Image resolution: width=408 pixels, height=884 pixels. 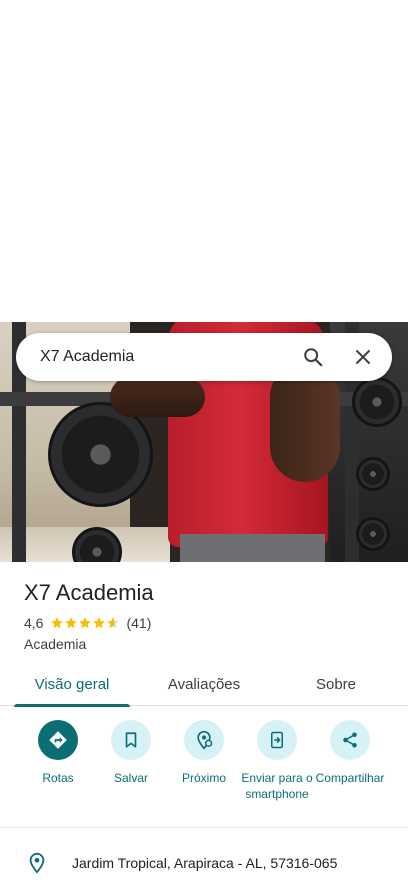 I want to click on search-icon, so click(x=313, y=357).